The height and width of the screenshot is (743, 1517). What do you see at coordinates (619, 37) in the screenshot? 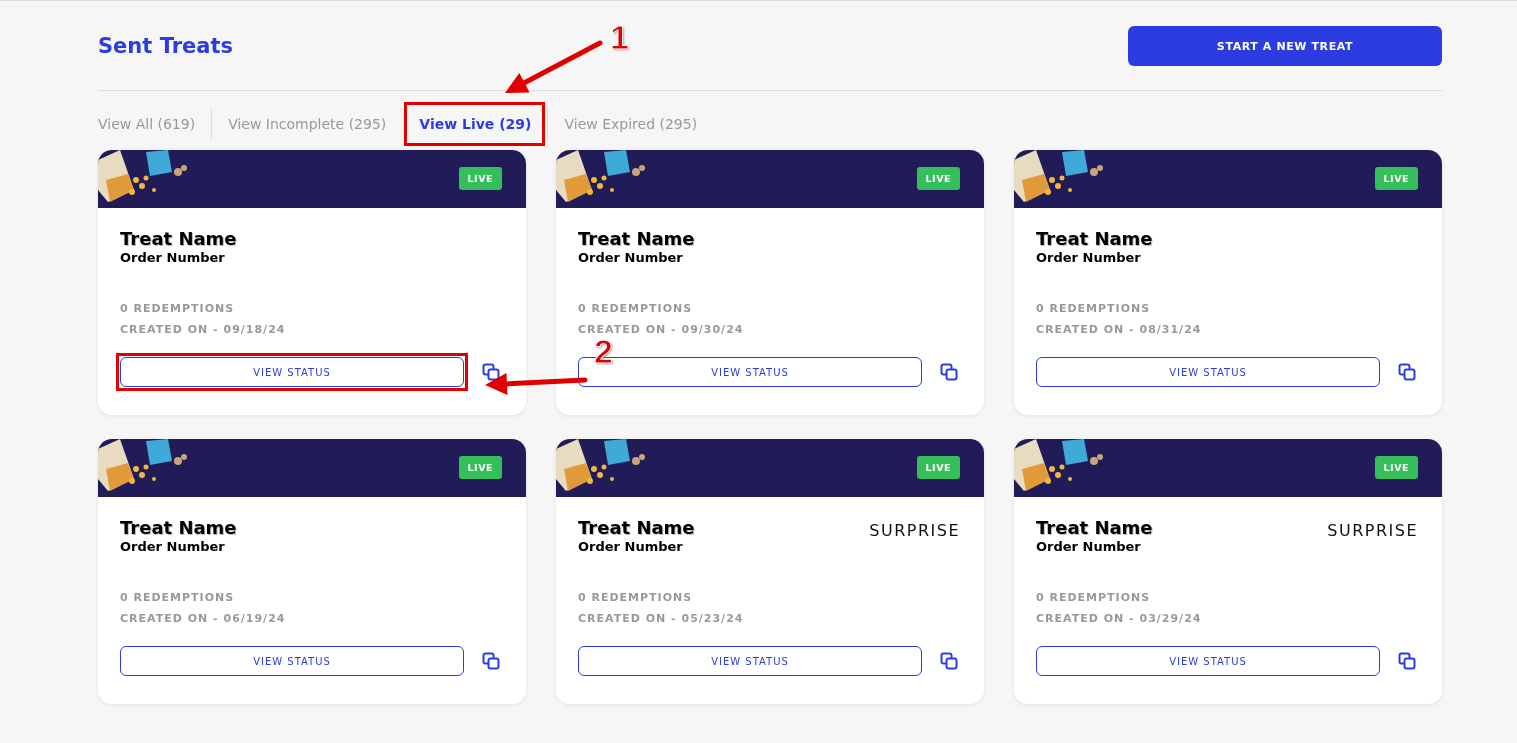
I see `annotation-number: 1` at bounding box center [619, 37].